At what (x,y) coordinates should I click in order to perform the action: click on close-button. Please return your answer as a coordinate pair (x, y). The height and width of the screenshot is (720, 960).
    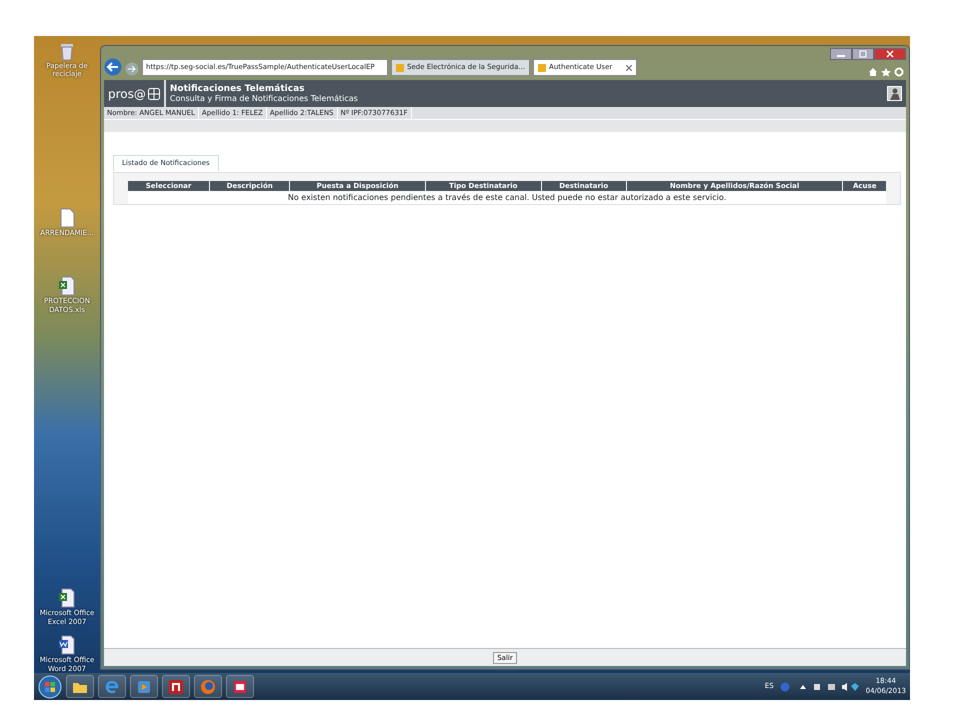
    Looking at the image, I should click on (890, 54).